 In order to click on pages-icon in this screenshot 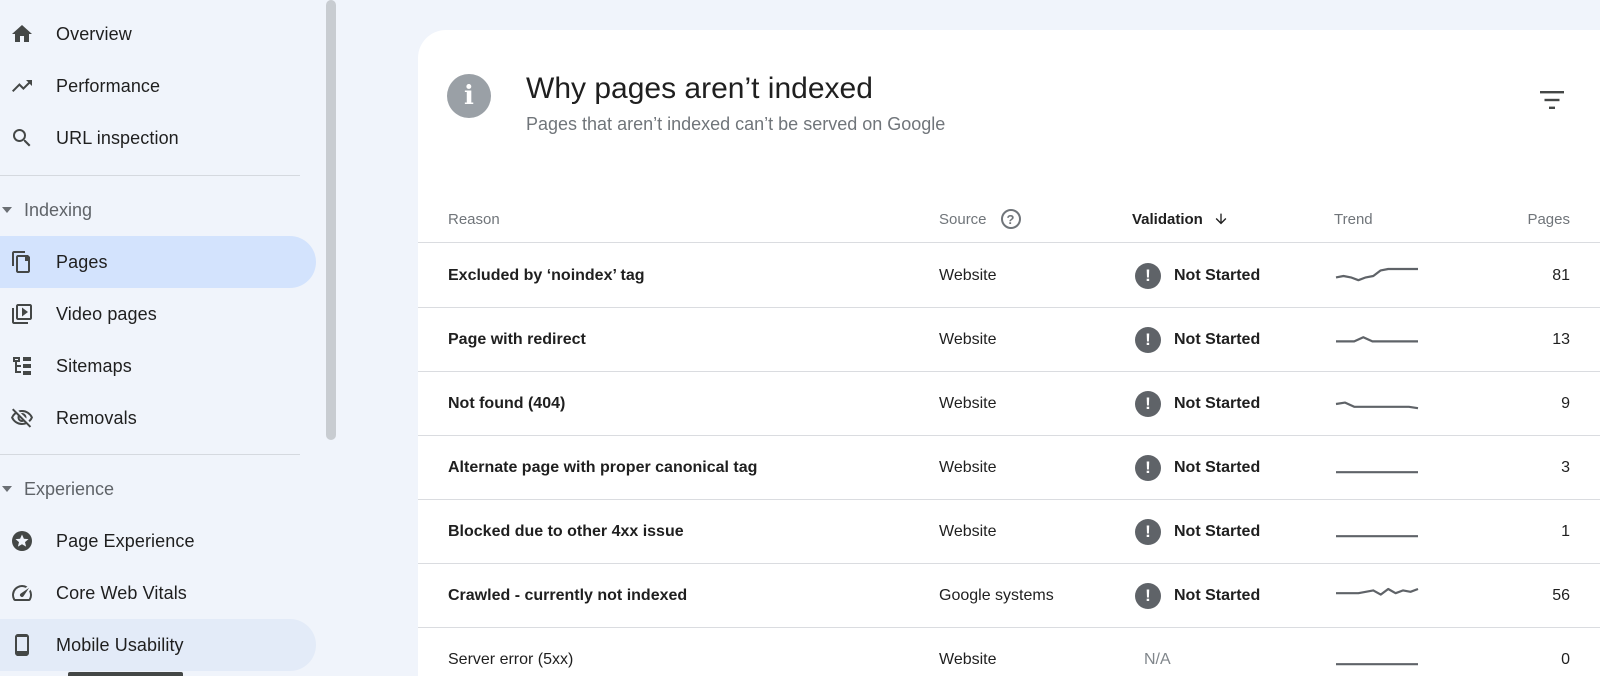, I will do `click(22, 262)`.